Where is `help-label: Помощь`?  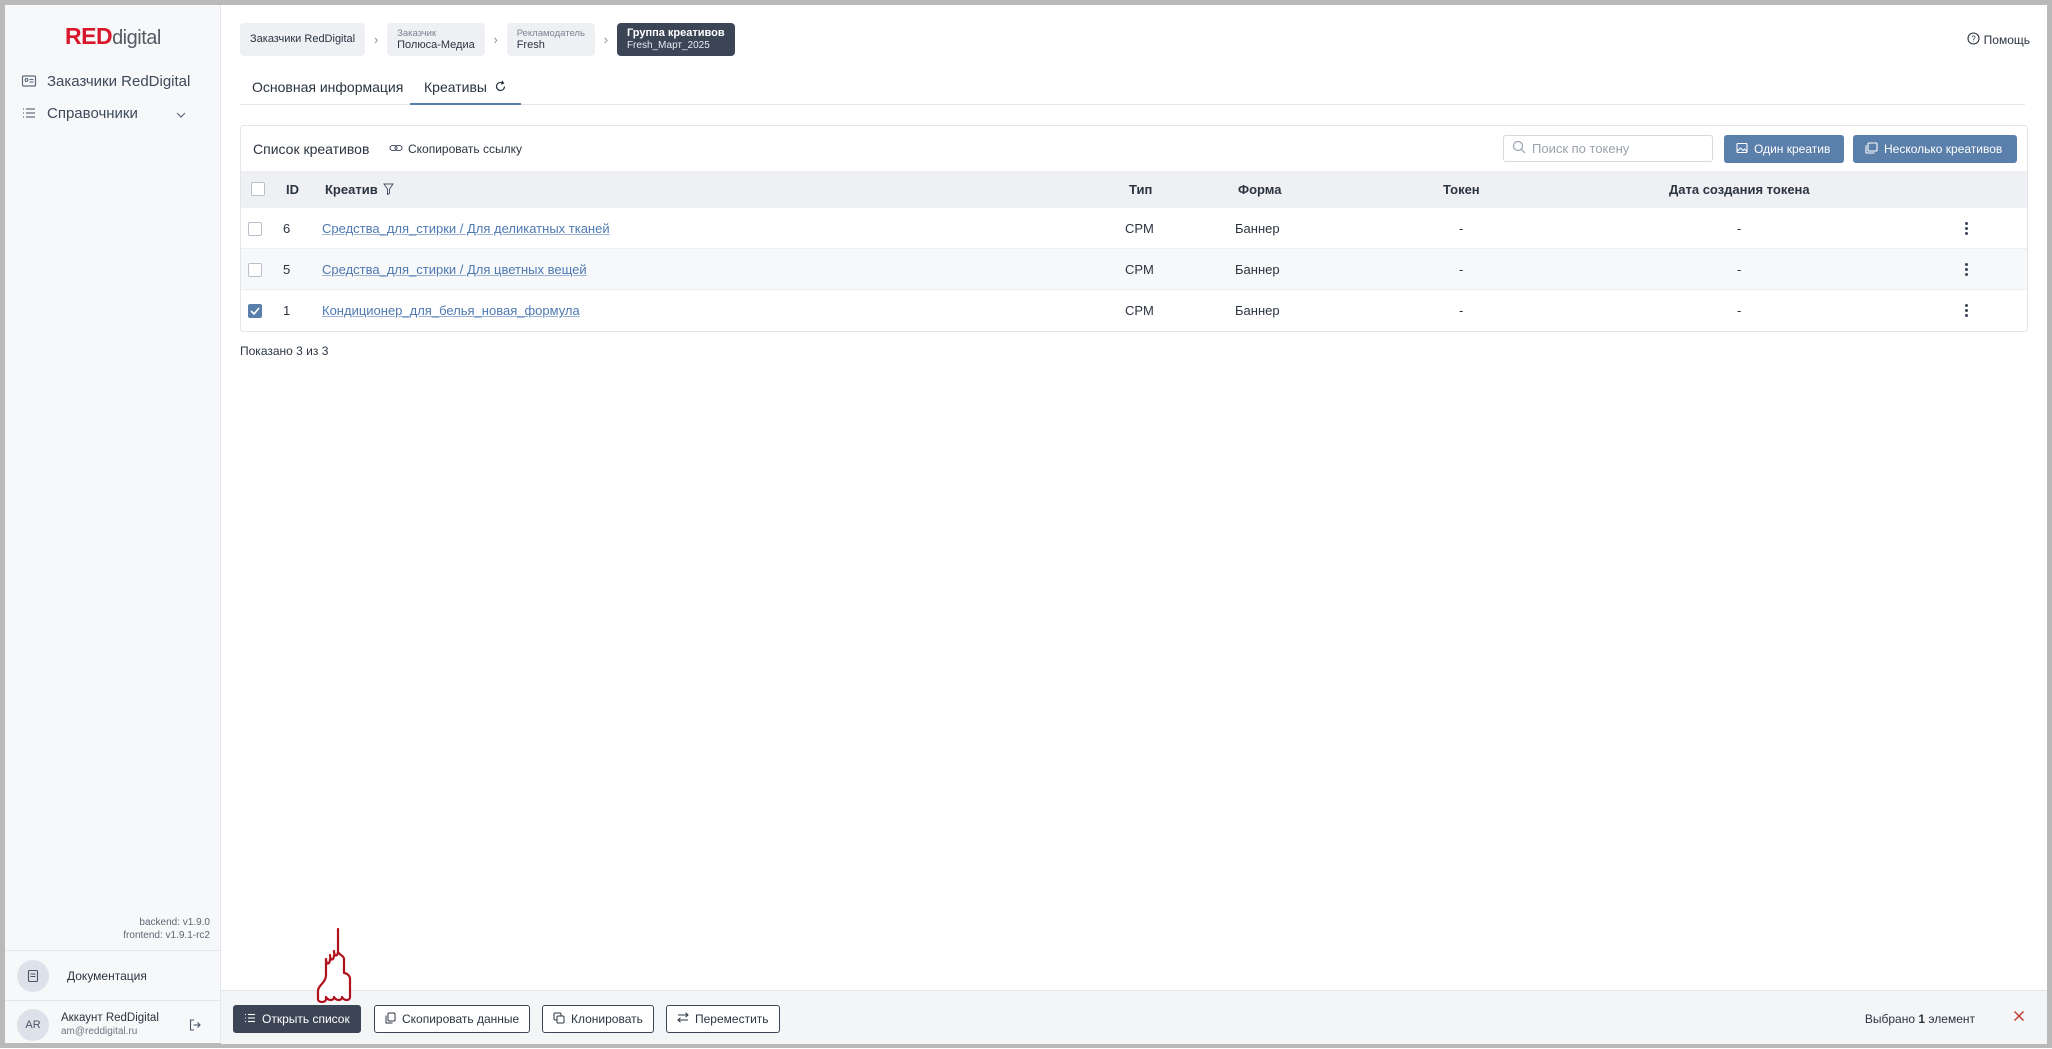 help-label: Помощь is located at coordinates (2006, 40).